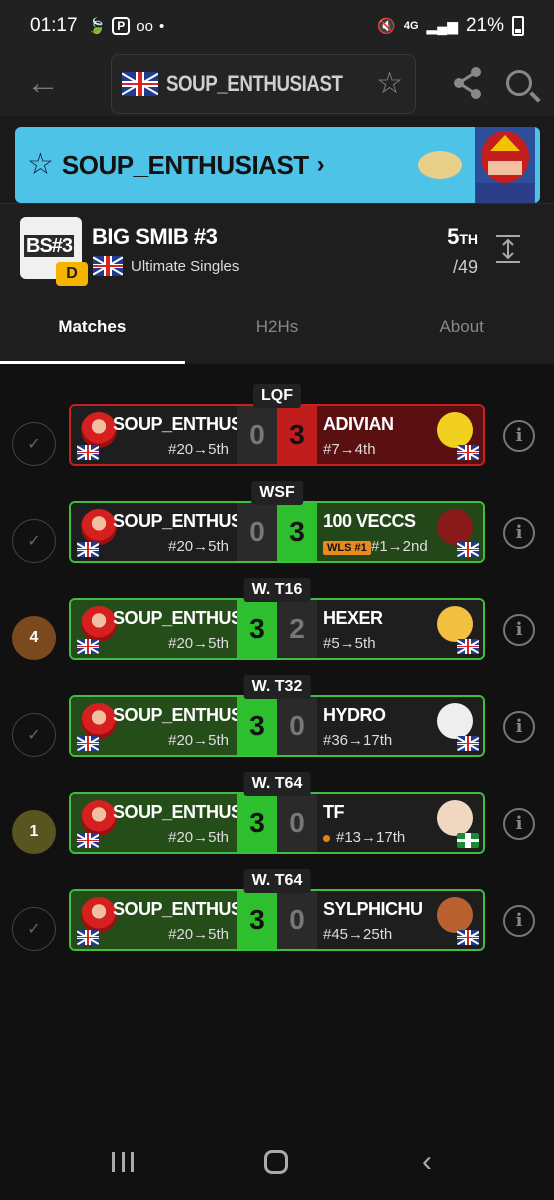 Image resolution: width=554 pixels, height=1200 pixels. Describe the element at coordinates (349, 643) in the screenshot. I see `opponent-seed: #5→5th` at that location.